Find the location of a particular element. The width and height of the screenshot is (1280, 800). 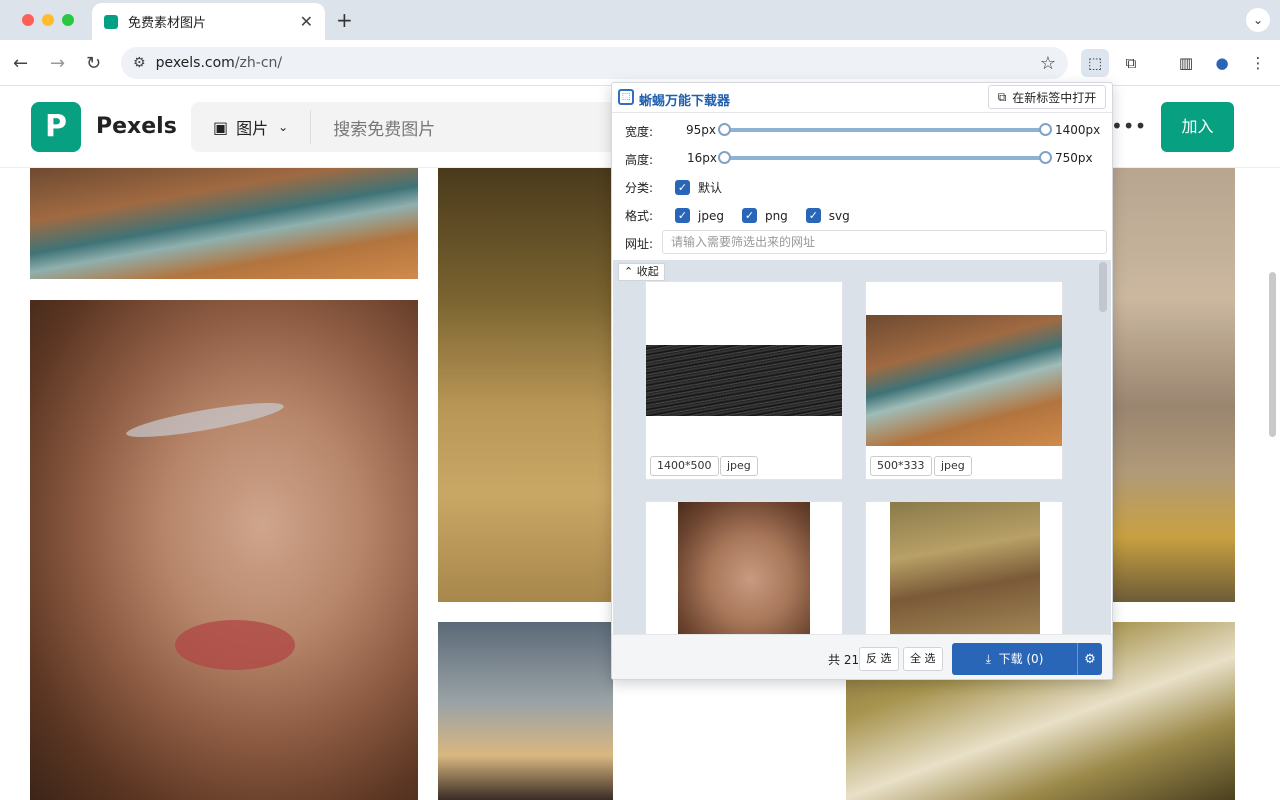

height-filter-row: 高度: is located at coordinates (645, 159).